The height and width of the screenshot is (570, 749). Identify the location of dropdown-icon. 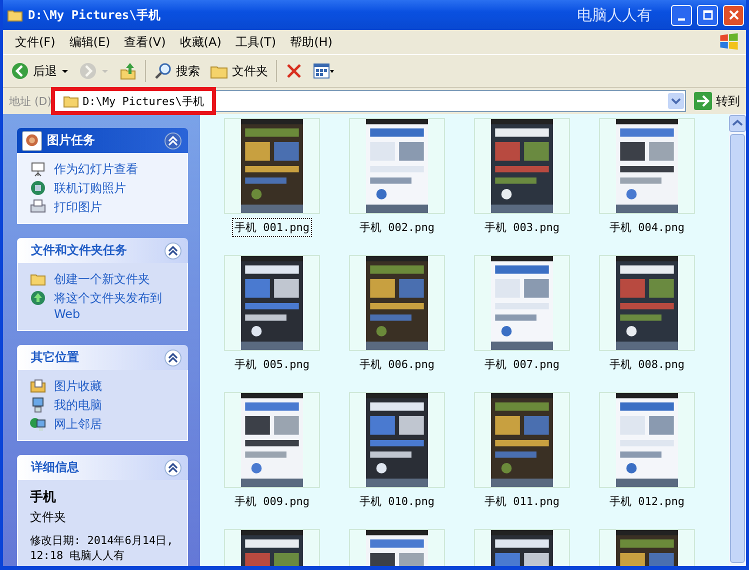
(676, 101).